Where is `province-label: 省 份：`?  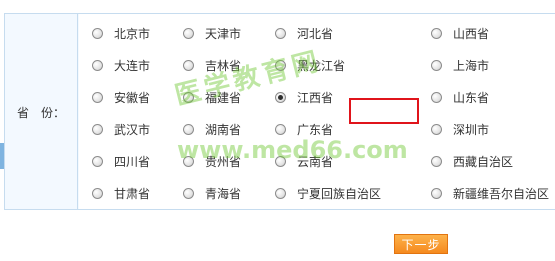 province-label: 省 份： is located at coordinates (41, 113).